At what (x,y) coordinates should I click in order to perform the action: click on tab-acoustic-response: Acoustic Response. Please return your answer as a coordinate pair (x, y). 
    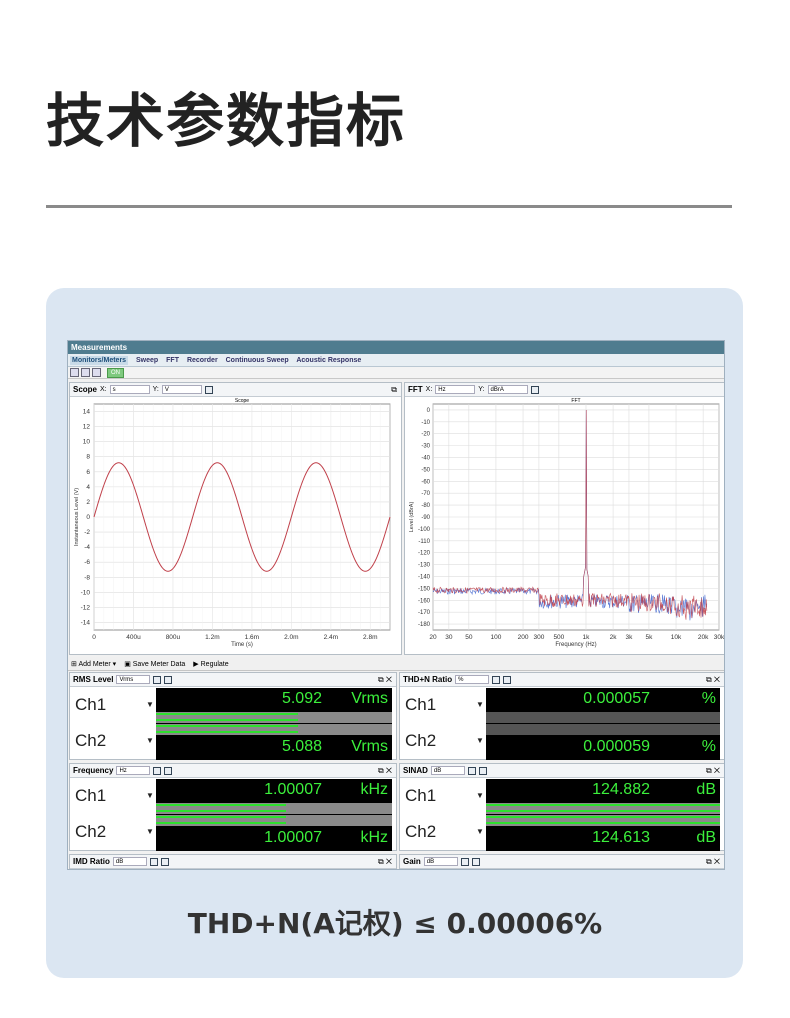
    Looking at the image, I should click on (328, 360).